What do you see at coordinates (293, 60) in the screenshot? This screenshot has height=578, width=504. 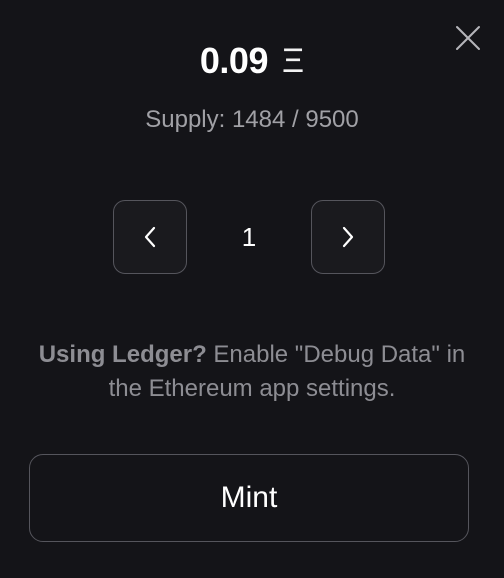 I see `eth-currency-icon: Ξ` at bounding box center [293, 60].